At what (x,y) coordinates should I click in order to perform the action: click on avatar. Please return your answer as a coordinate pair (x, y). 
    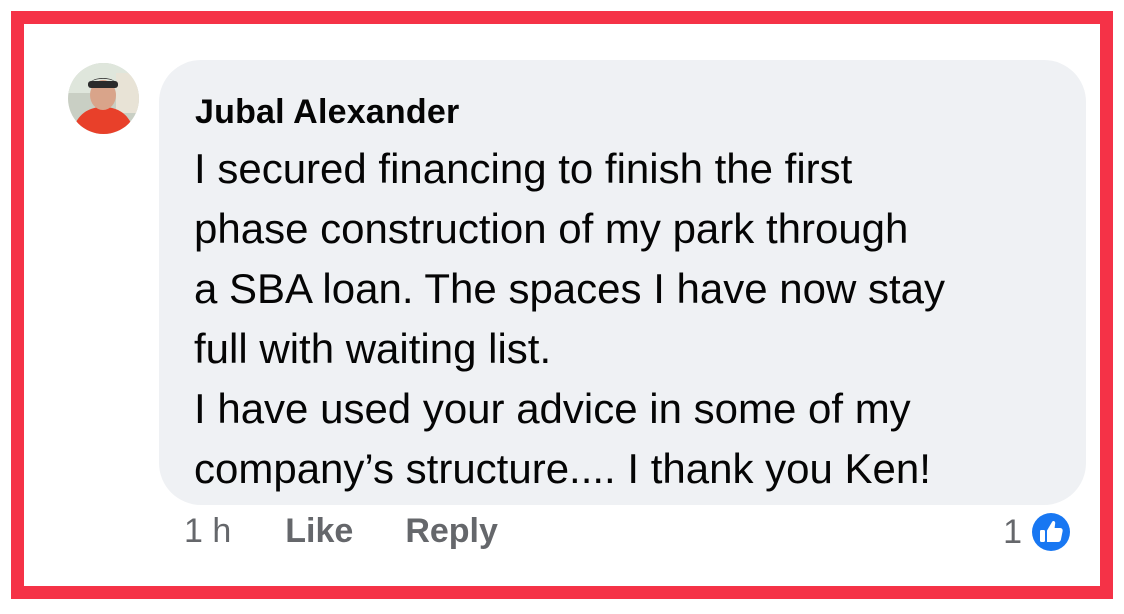
    Looking at the image, I should click on (103, 98).